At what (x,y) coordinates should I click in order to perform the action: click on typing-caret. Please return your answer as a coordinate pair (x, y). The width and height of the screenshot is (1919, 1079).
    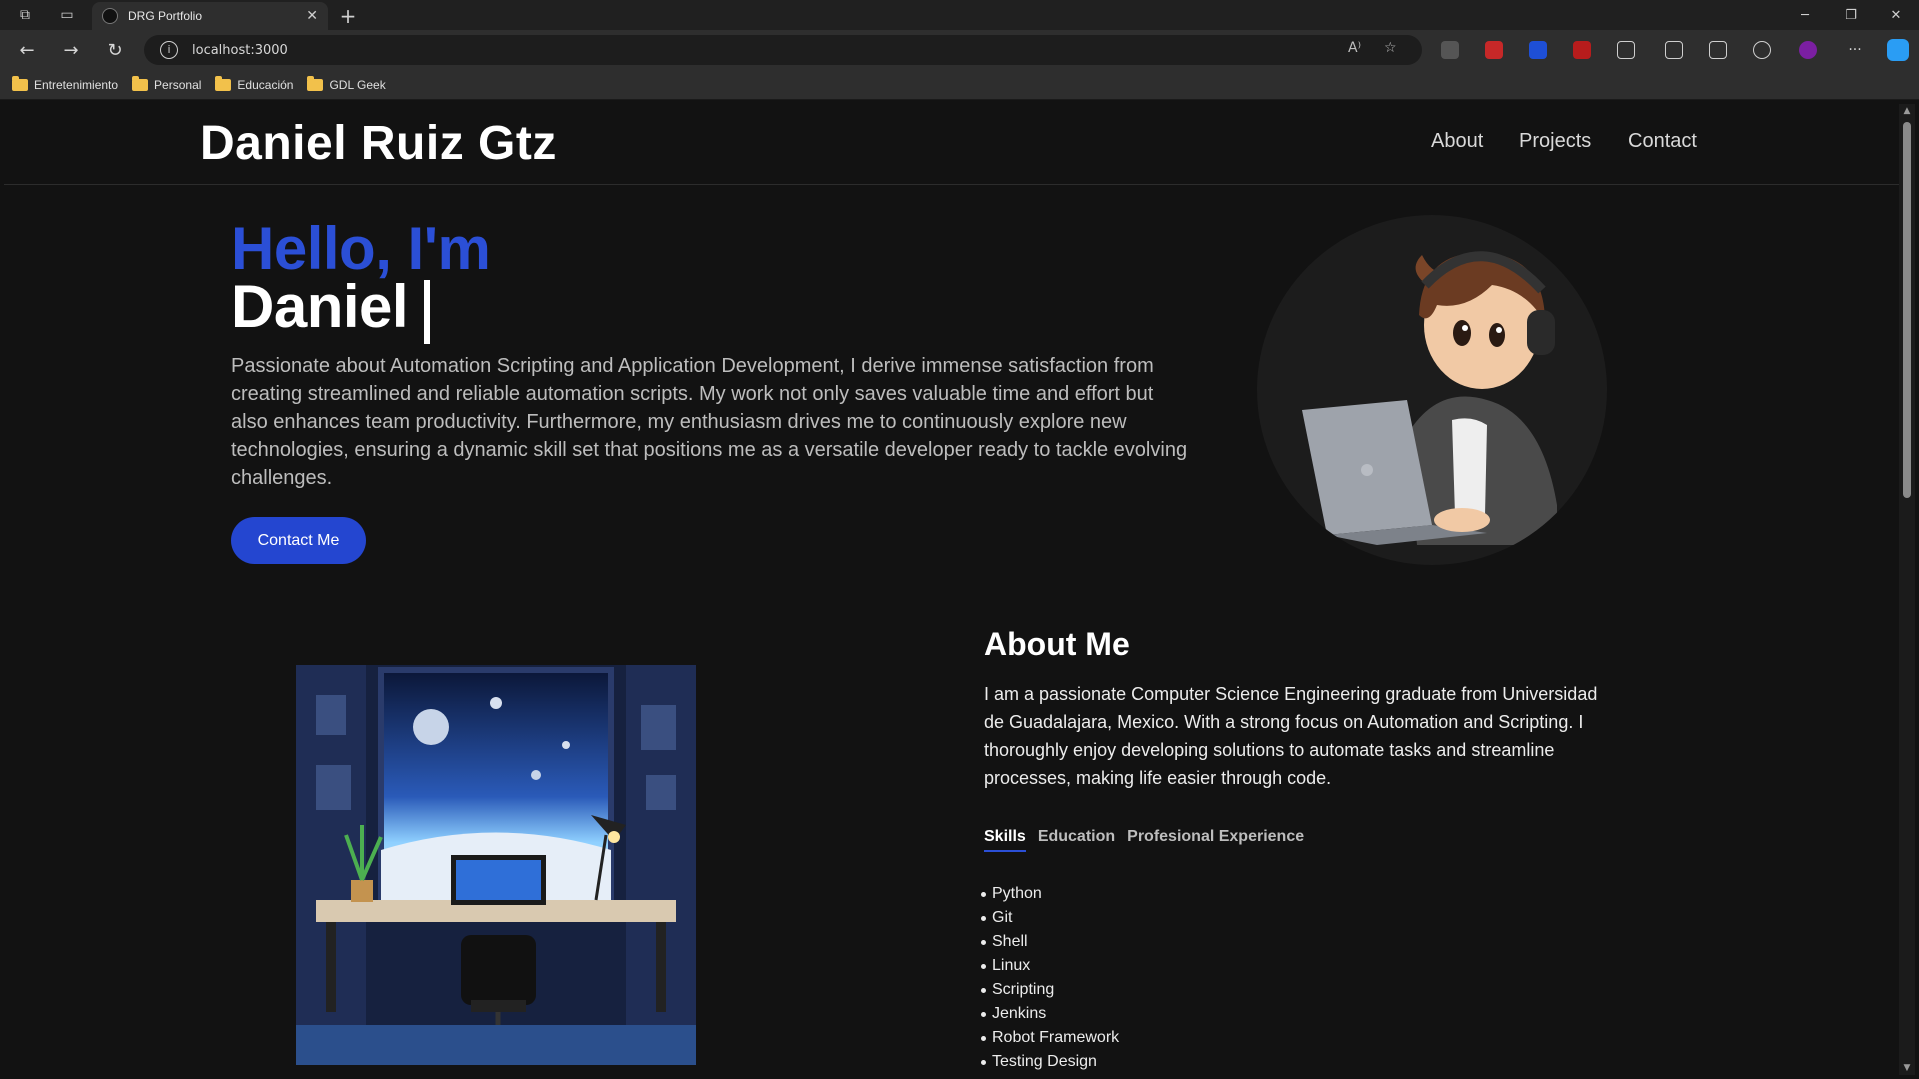
    Looking at the image, I should click on (427, 312).